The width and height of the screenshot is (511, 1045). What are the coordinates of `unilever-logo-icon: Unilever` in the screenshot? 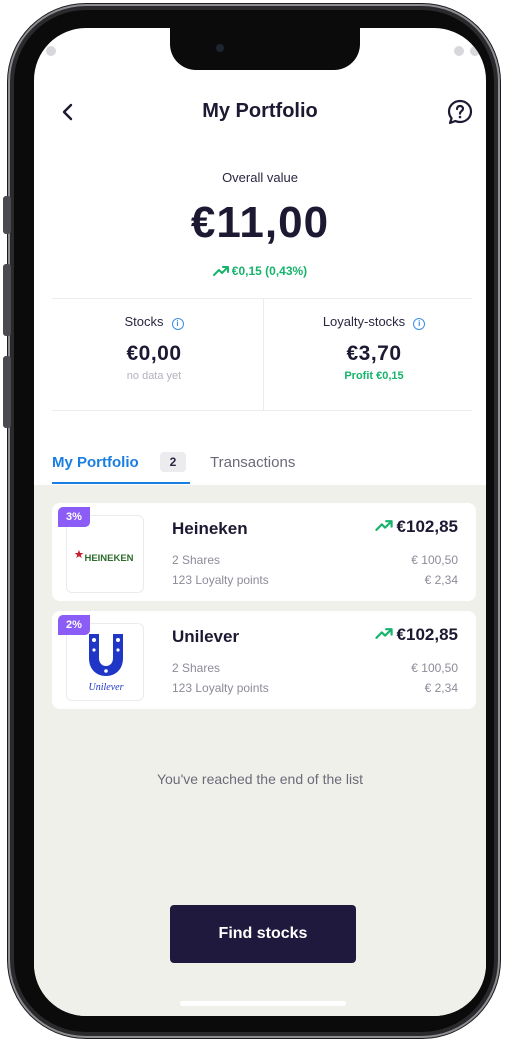 It's located at (106, 663).